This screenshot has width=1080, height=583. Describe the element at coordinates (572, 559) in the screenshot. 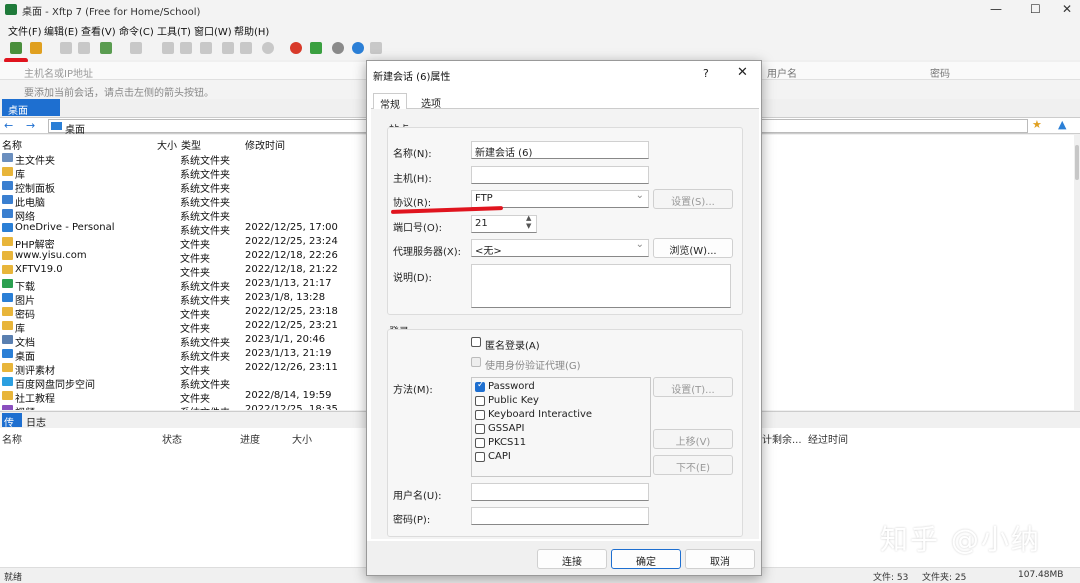

I see `connect-button: 连接` at that location.